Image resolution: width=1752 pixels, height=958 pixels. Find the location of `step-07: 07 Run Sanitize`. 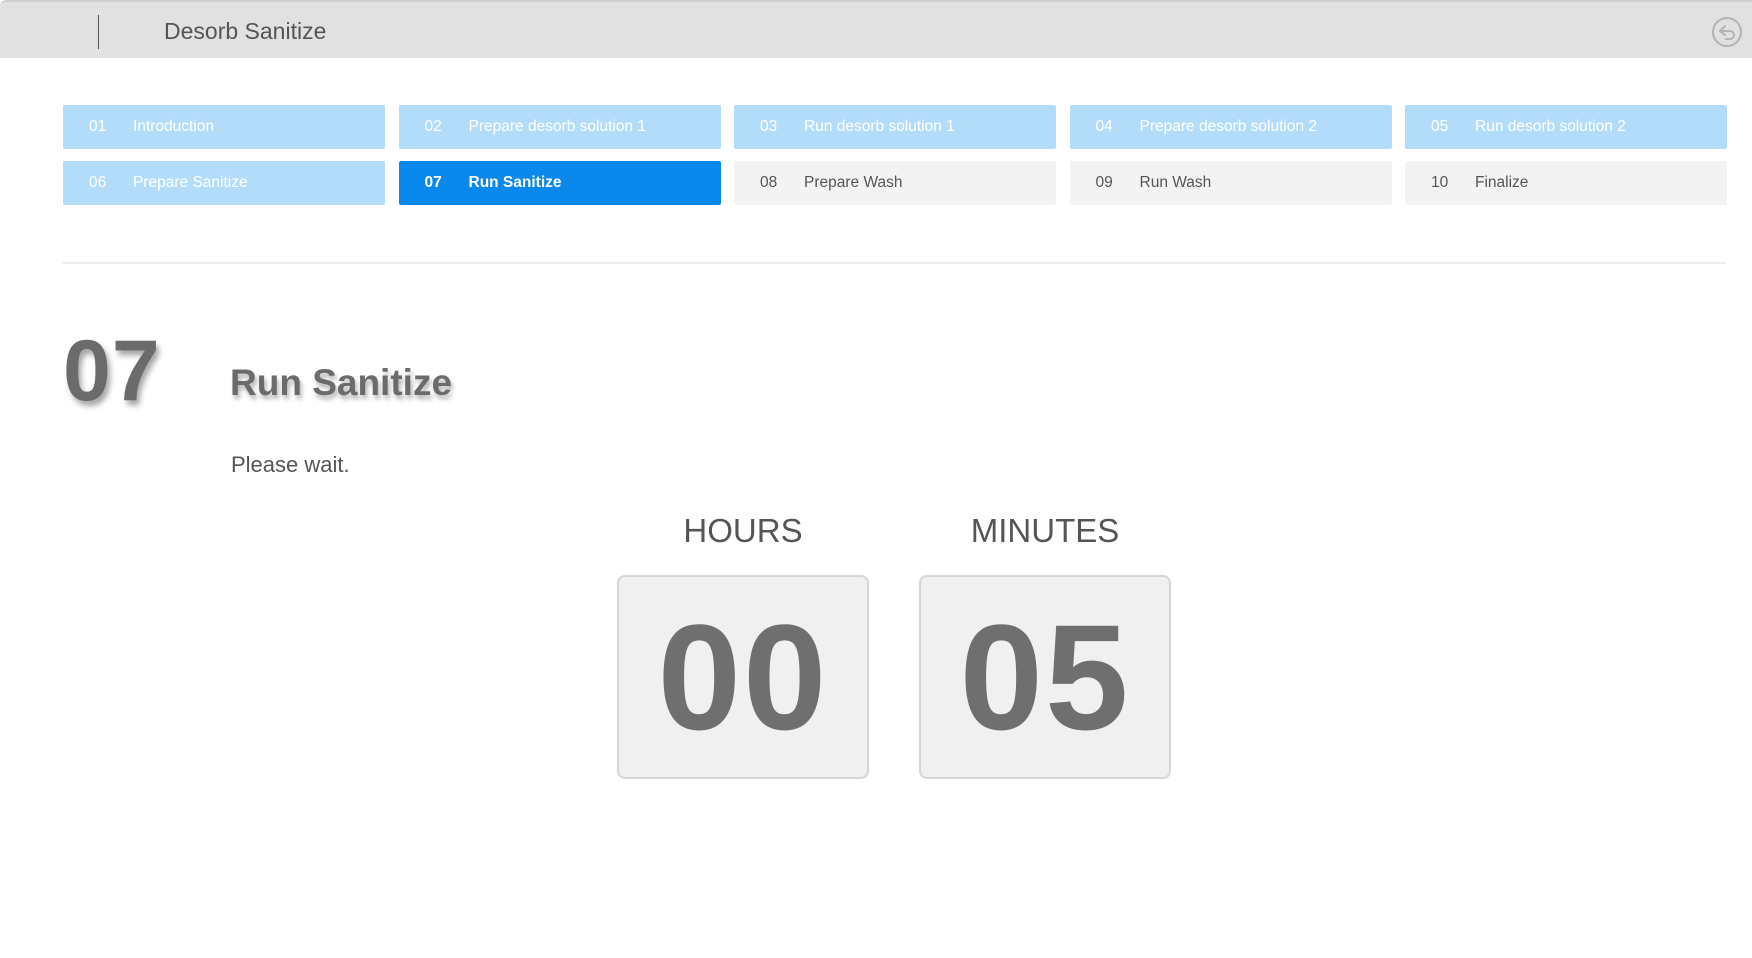

step-07: 07 Run Sanitize is located at coordinates (559, 183).